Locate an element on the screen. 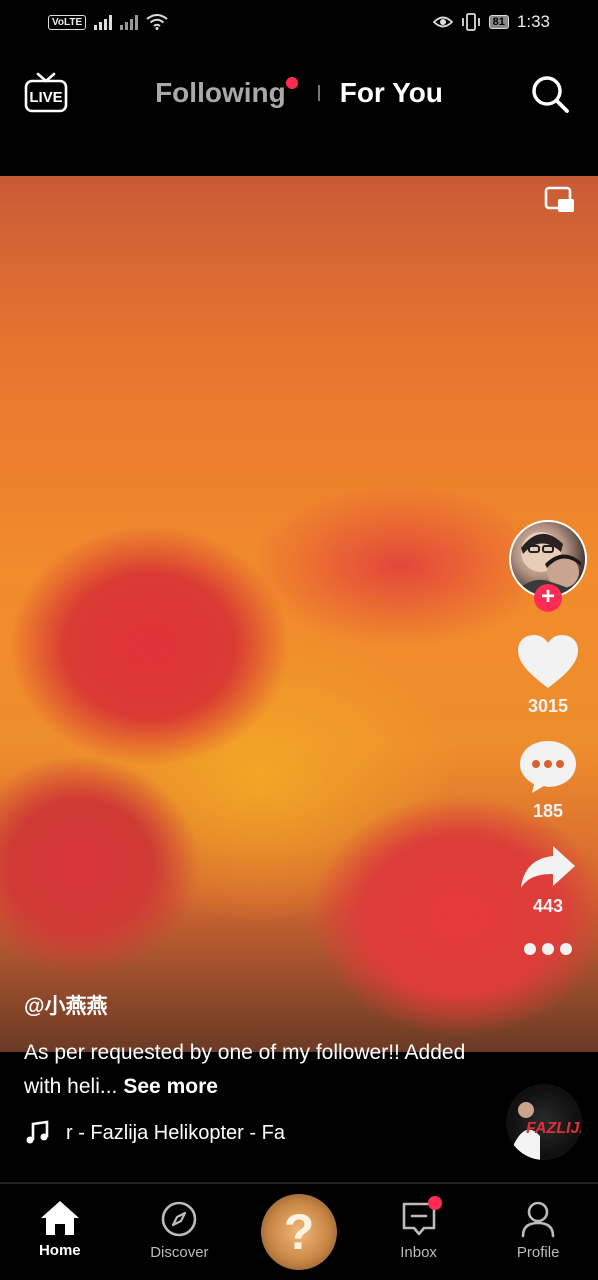 This screenshot has height=1280, width=598. comment-icon is located at coordinates (548, 767).